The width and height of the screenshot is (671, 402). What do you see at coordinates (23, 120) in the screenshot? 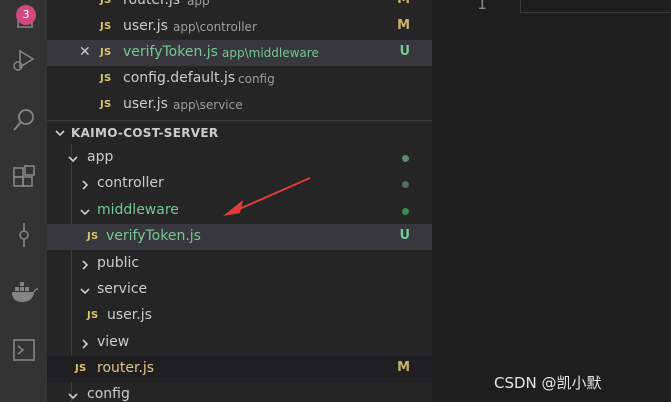
I see `search-icon` at bounding box center [23, 120].